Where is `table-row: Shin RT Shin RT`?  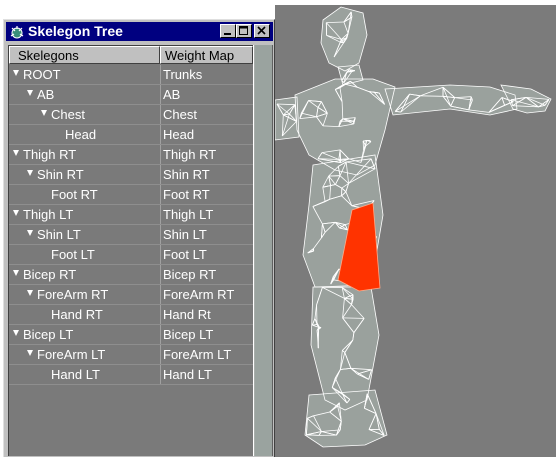
table-row: Shin RT Shin RT is located at coordinates (131, 175).